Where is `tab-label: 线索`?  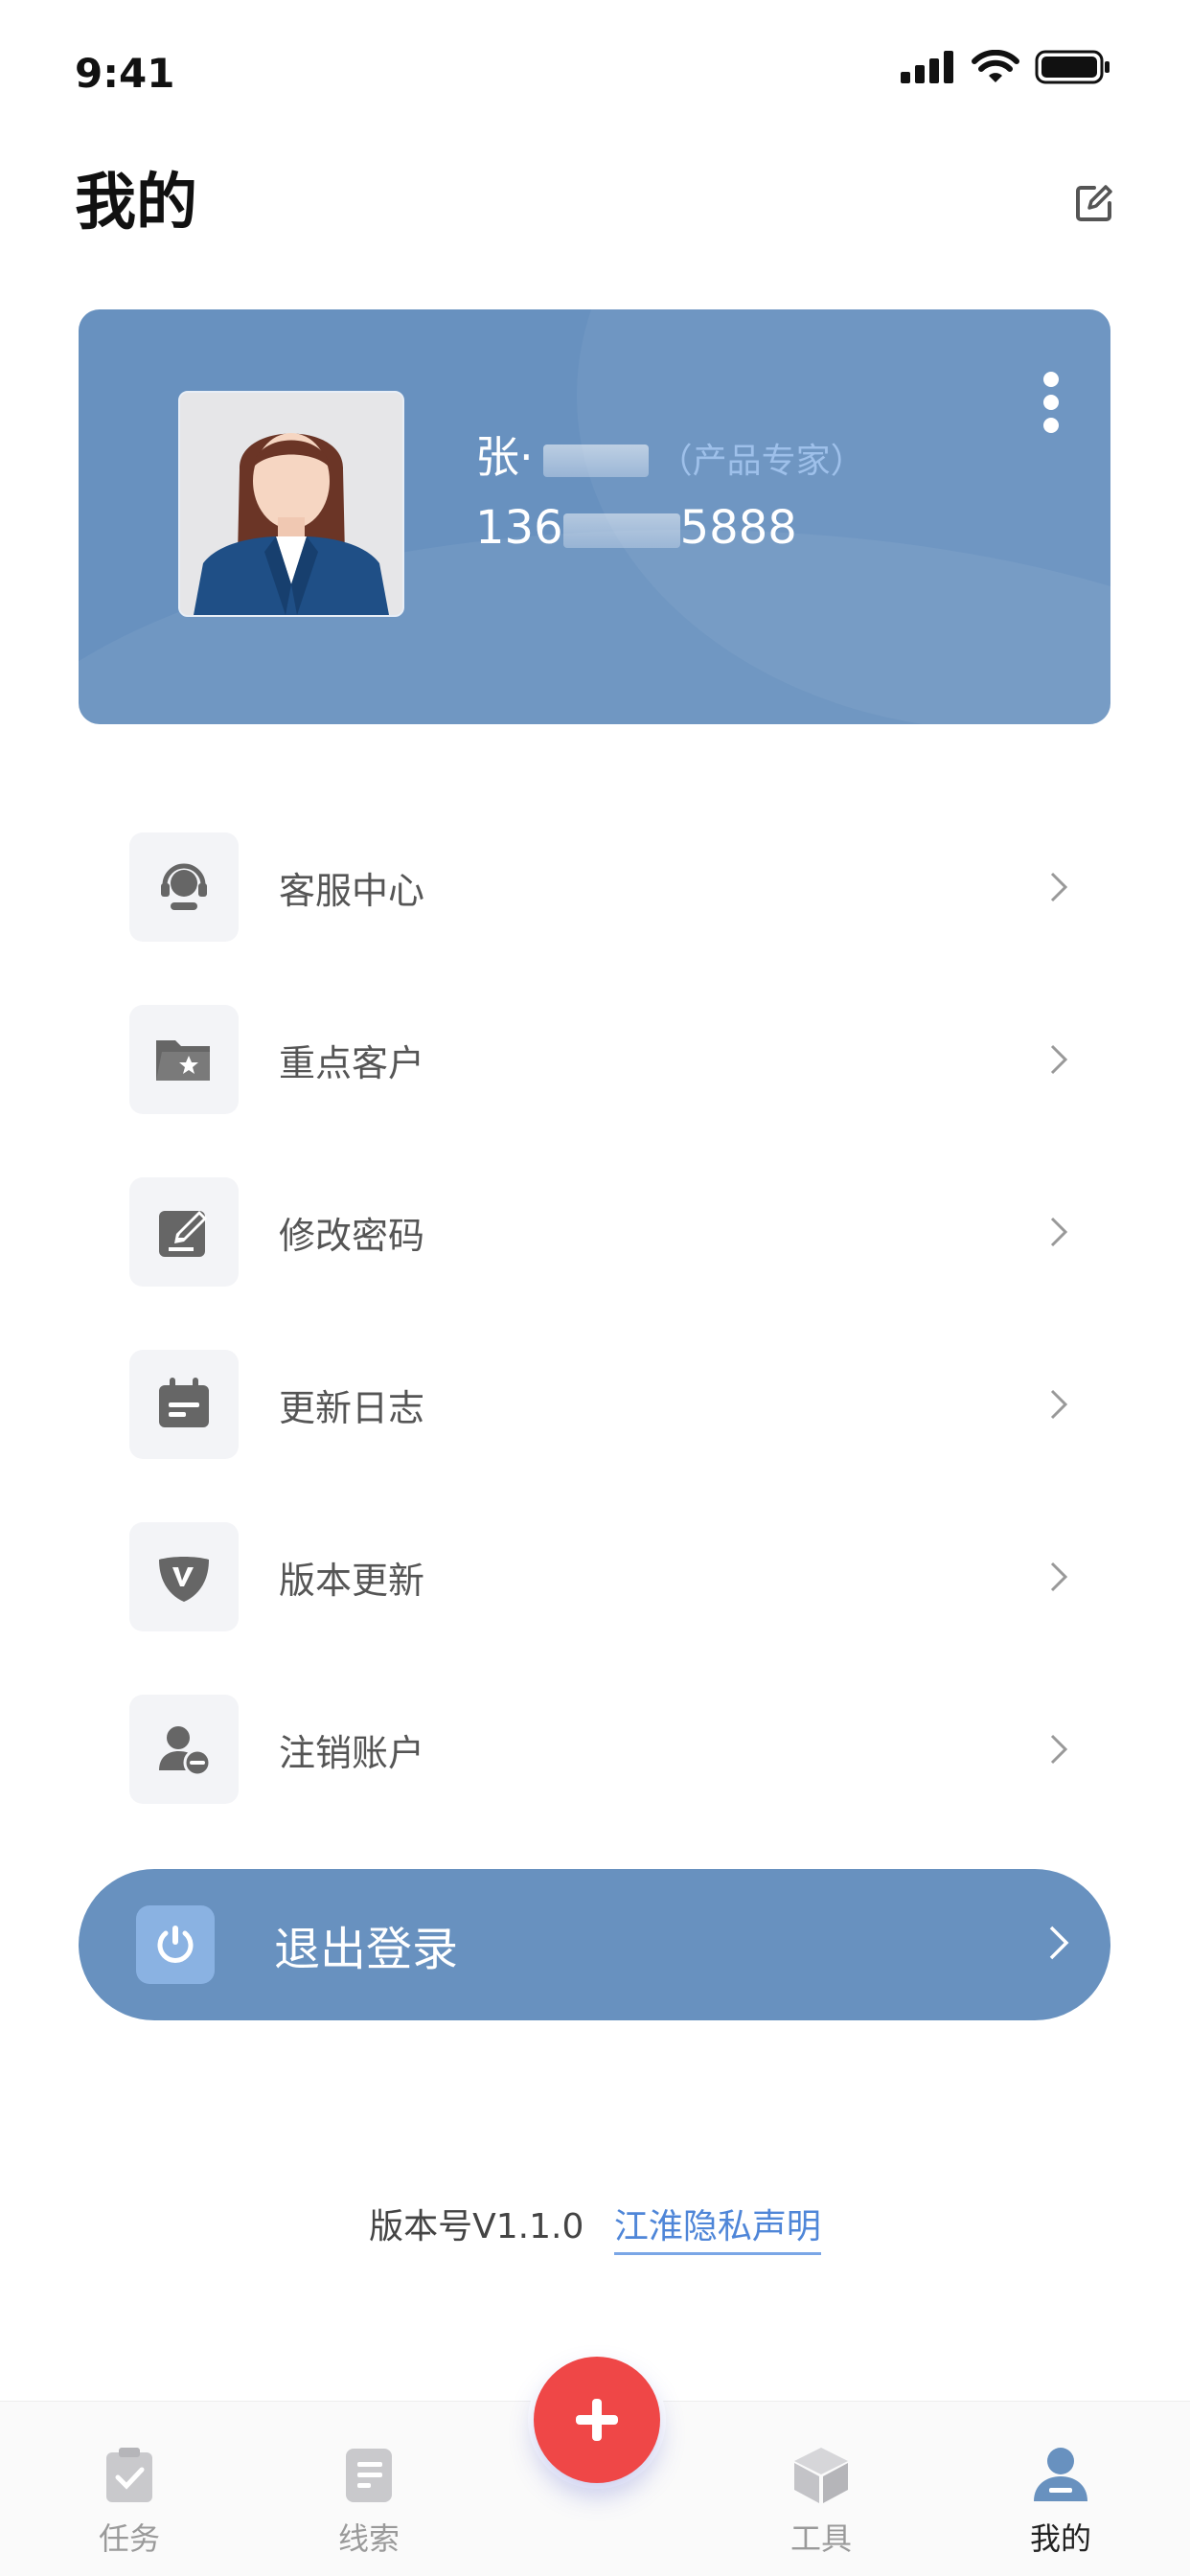
tab-label: 线索 is located at coordinates (369, 2538).